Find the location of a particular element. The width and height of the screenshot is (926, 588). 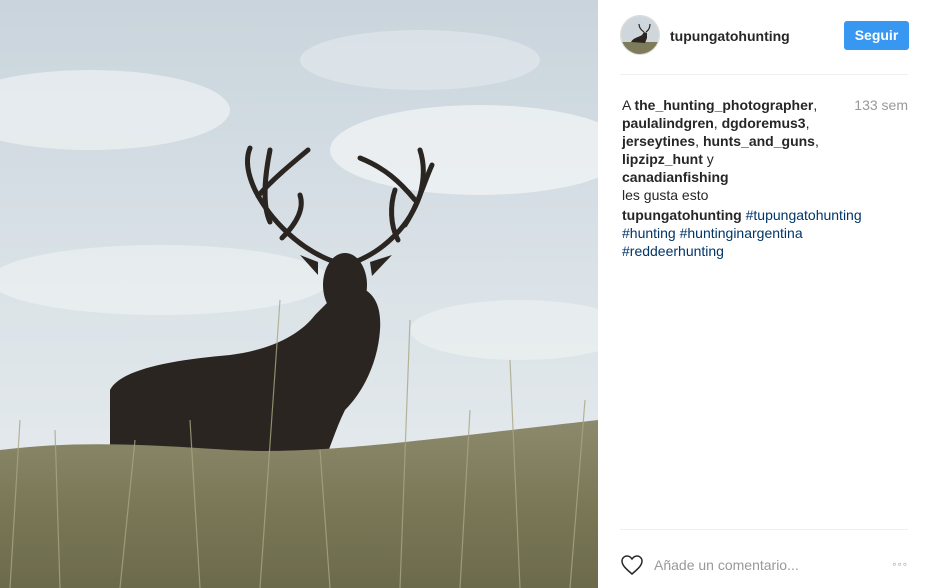

avatar is located at coordinates (640, 35).